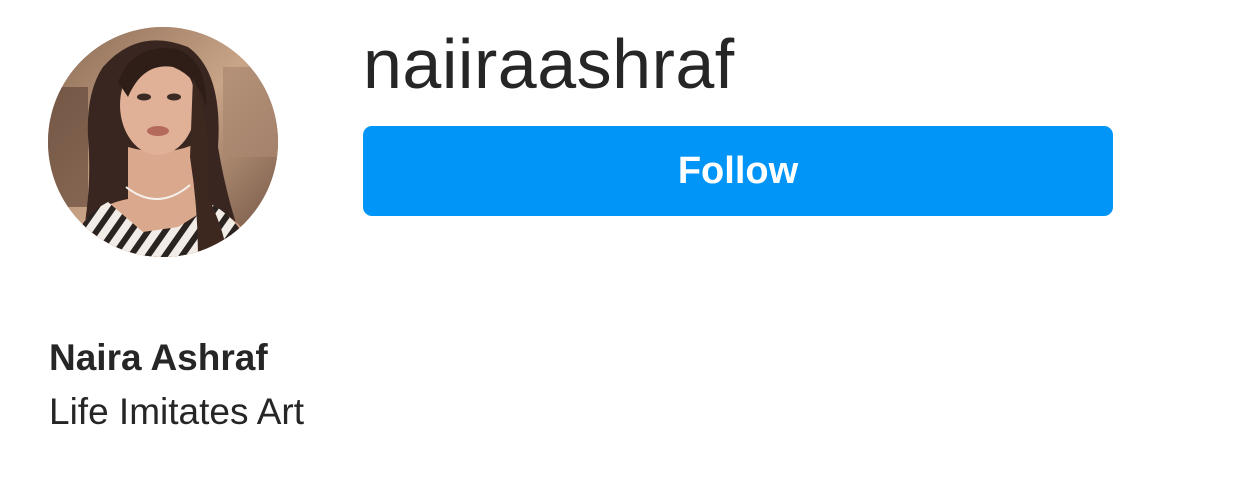 The height and width of the screenshot is (490, 1242). What do you see at coordinates (176, 411) in the screenshot?
I see `bio: Life Imitates Art` at bounding box center [176, 411].